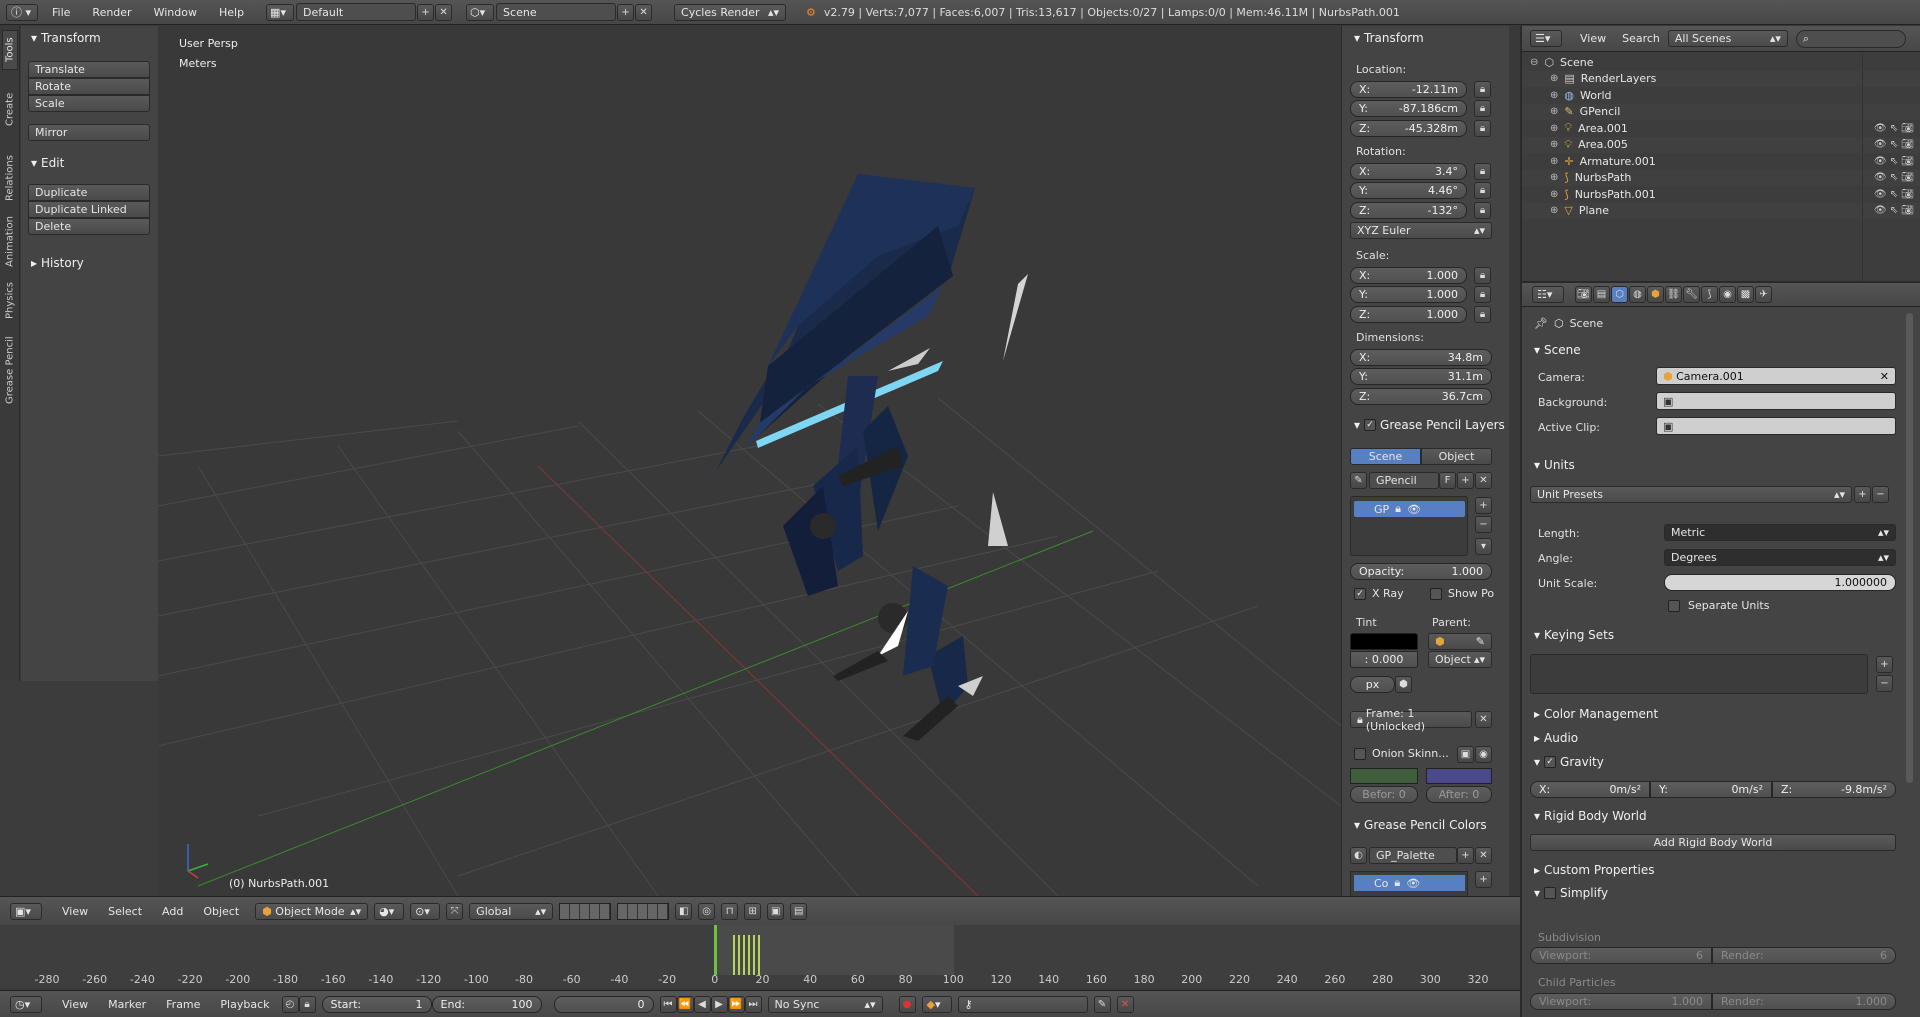 The image size is (1920, 1017). Describe the element at coordinates (1465, 855) in the screenshot. I see `palette-add-icon: +` at that location.